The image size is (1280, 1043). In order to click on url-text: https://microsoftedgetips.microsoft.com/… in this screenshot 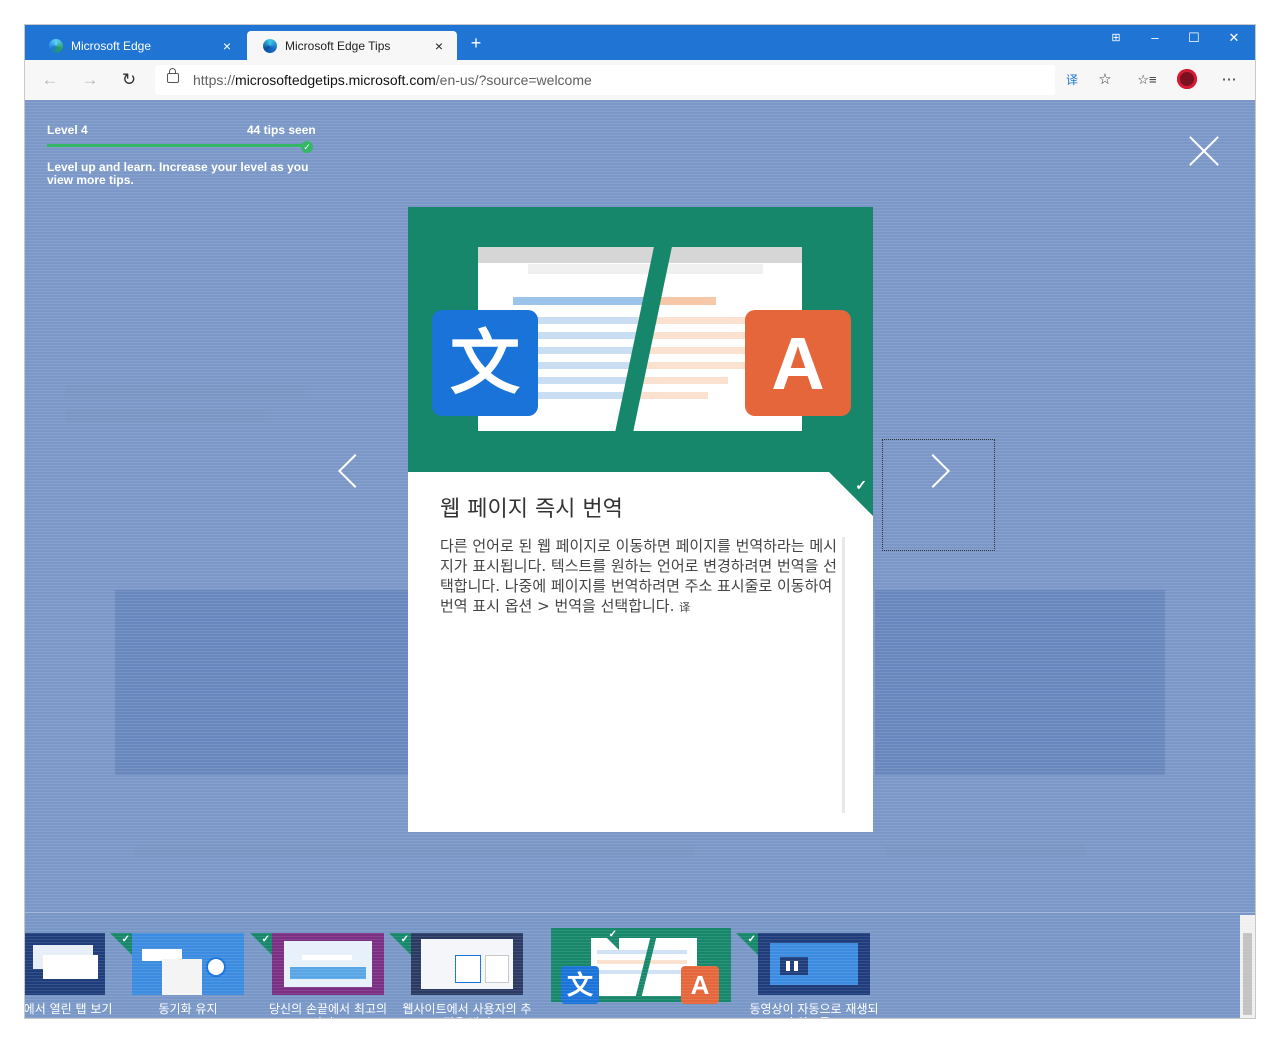, I will do `click(392, 80)`.